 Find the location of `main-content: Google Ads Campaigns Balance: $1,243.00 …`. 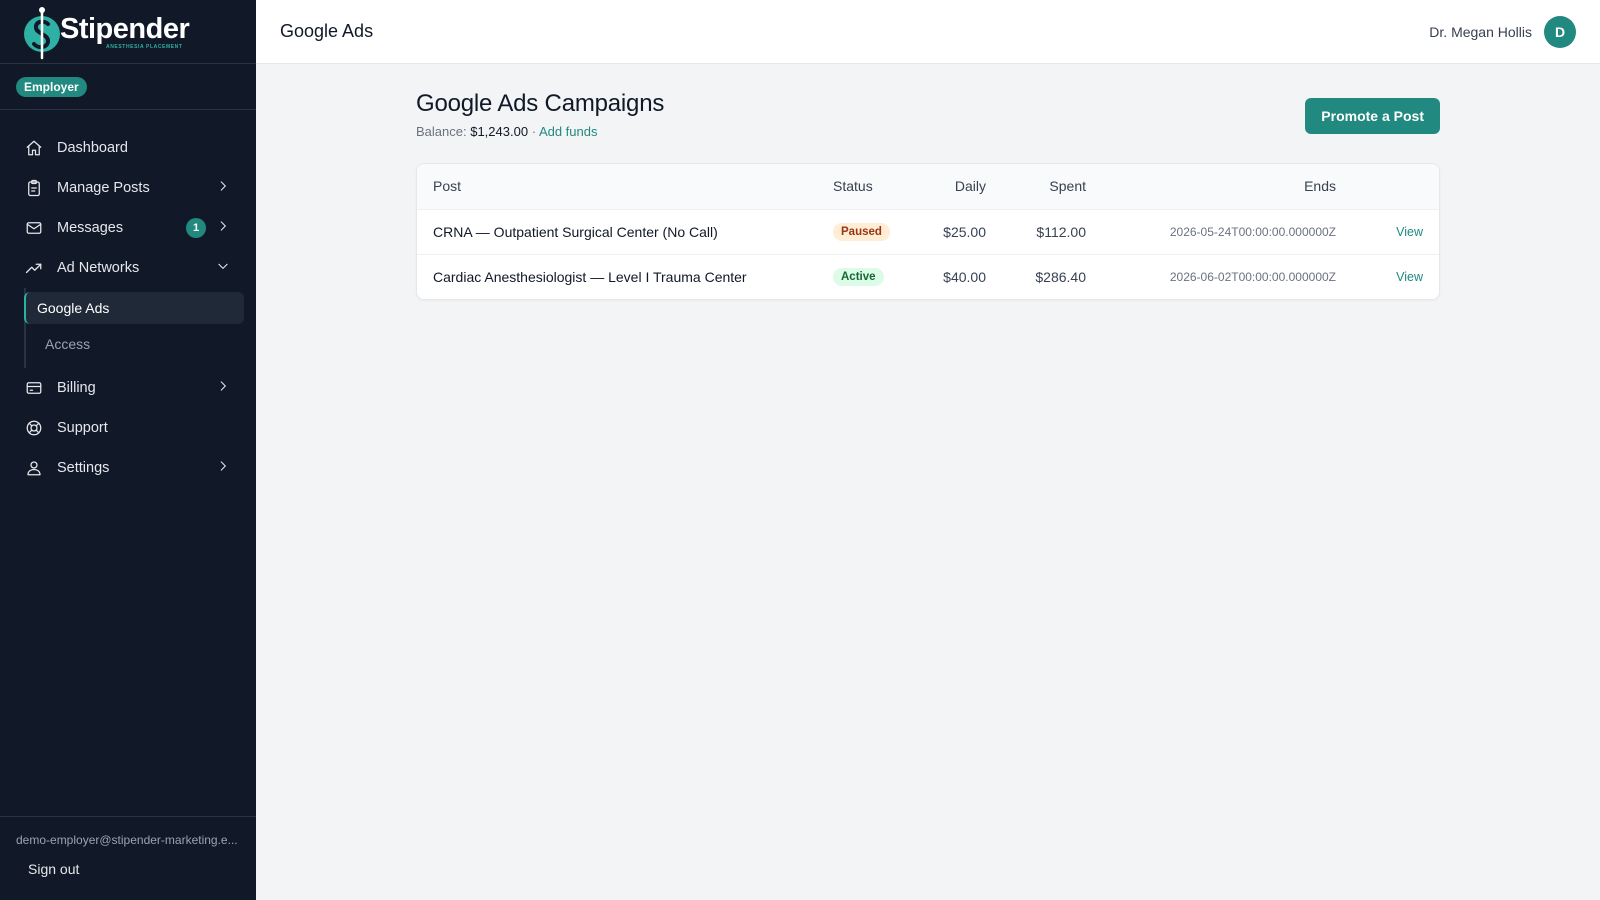

main-content: Google Ads Campaigns Balance: $1,243.00 … is located at coordinates (928, 195).